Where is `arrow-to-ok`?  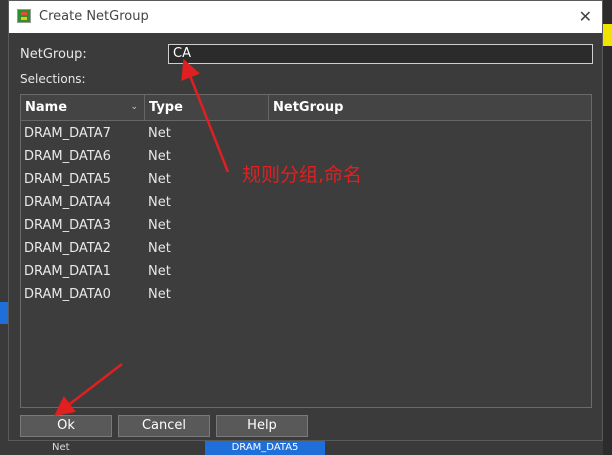 arrow-to-ok is located at coordinates (88, 390).